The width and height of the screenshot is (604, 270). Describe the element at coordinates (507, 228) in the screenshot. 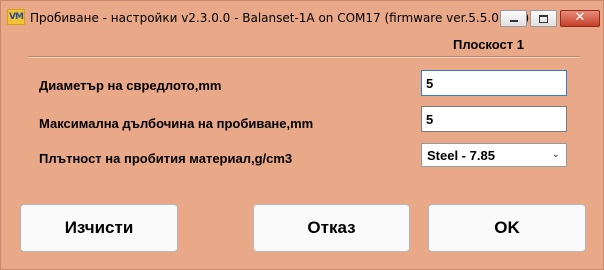

I see `ok-button: OK` at that location.